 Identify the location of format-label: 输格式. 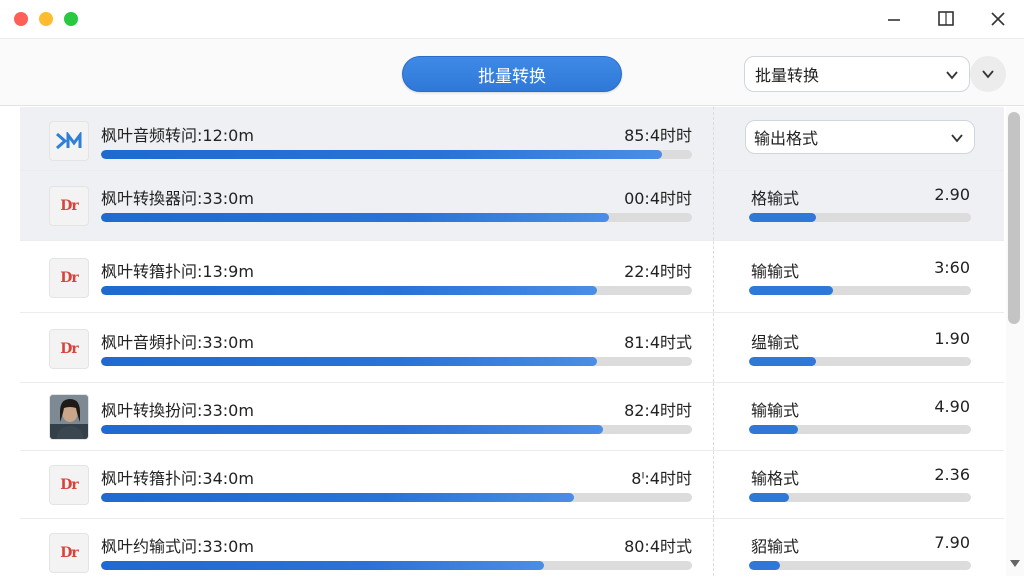
(775, 478).